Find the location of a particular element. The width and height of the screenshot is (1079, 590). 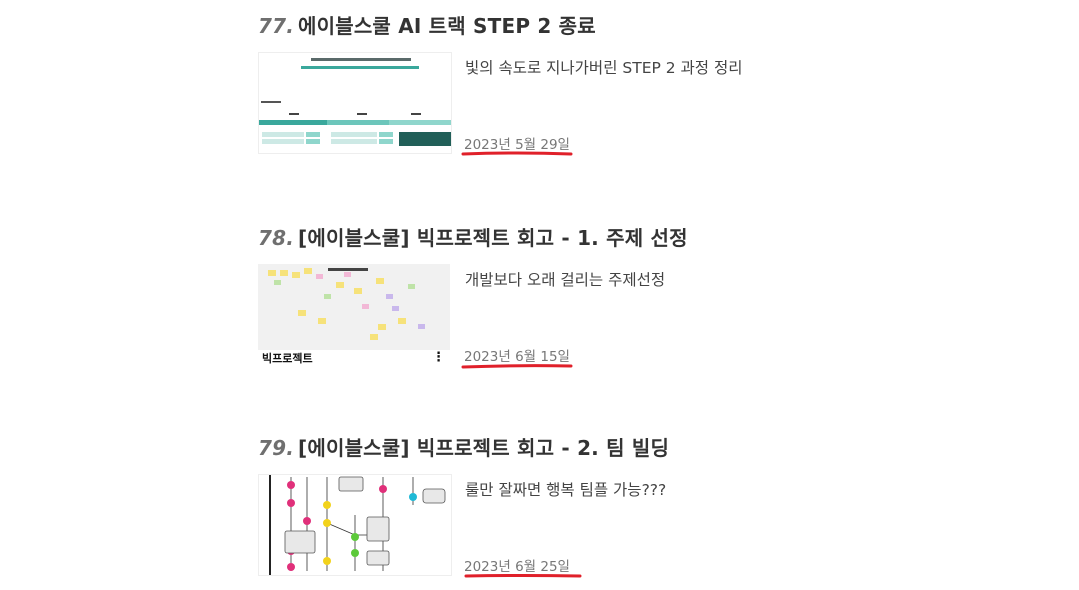

more-menu-icon: ⋮ is located at coordinates (438, 356).